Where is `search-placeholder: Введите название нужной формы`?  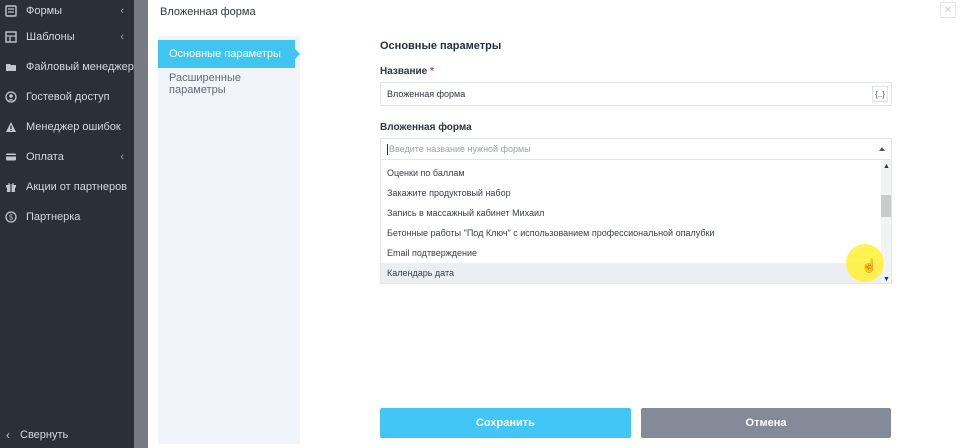
search-placeholder: Введите название нужной формы is located at coordinates (460, 149).